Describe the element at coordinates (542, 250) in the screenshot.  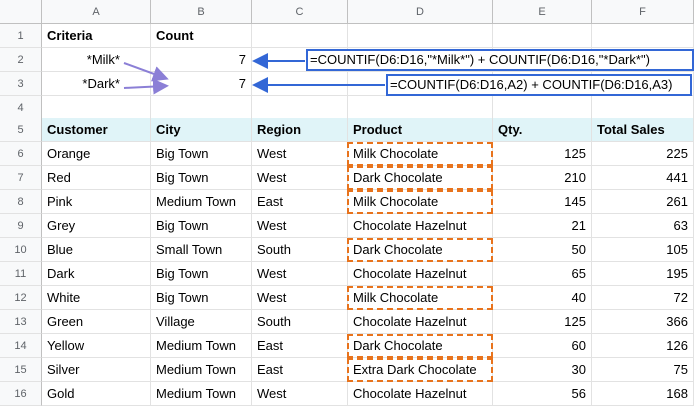
I see `qty-cell: 50` at that location.